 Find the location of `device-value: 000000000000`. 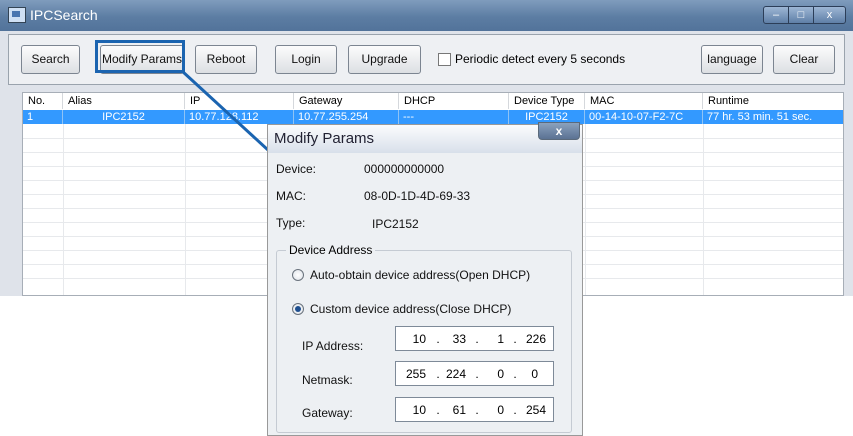

device-value: 000000000000 is located at coordinates (404, 169).